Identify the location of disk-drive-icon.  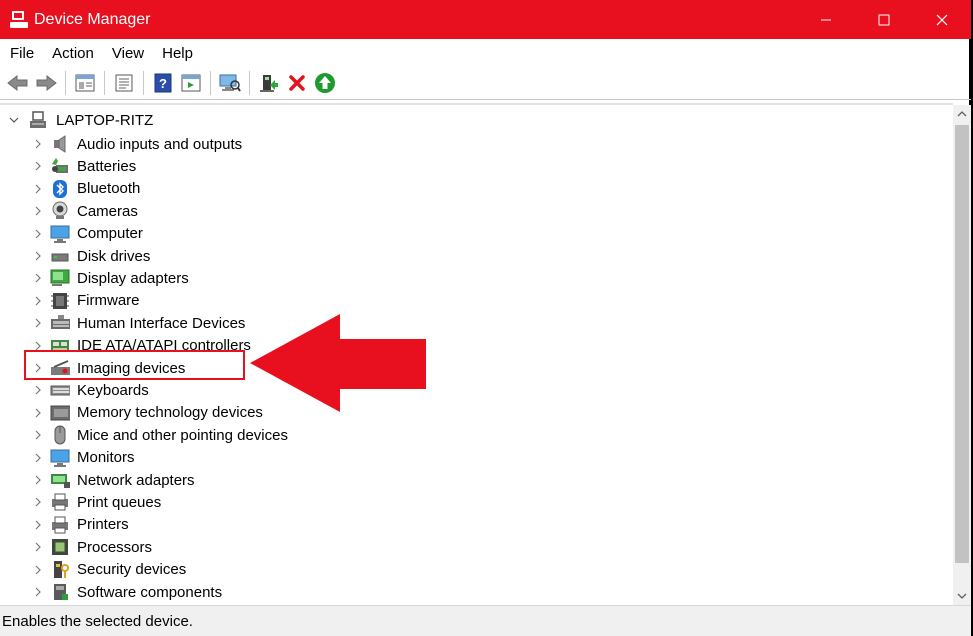
(60, 256).